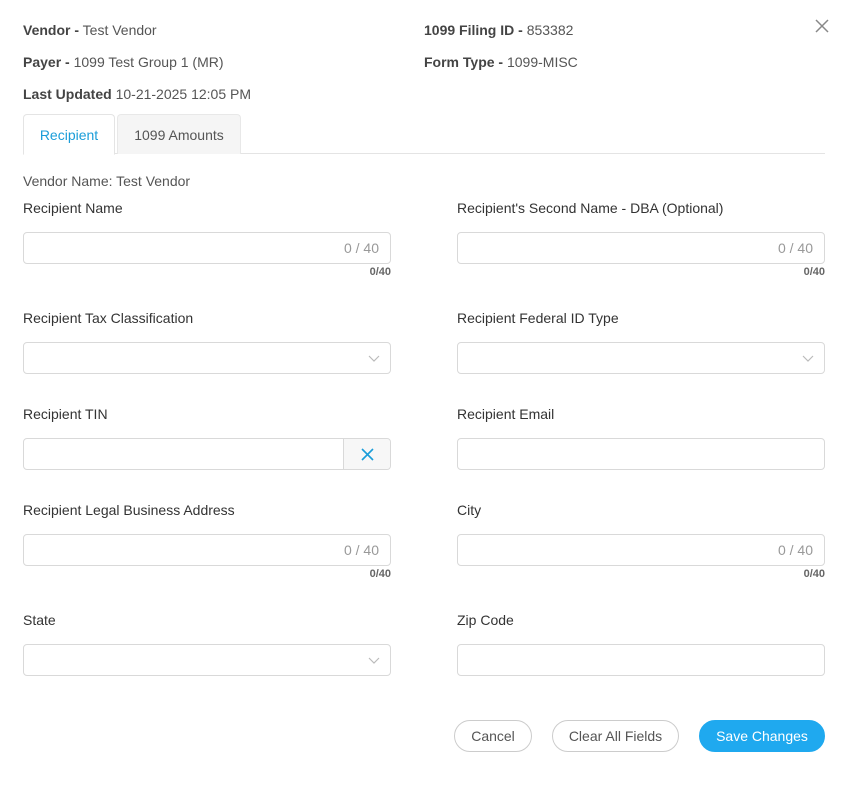 The width and height of the screenshot is (848, 795). I want to click on address-label: Recipient Legal Business Address, so click(129, 510).